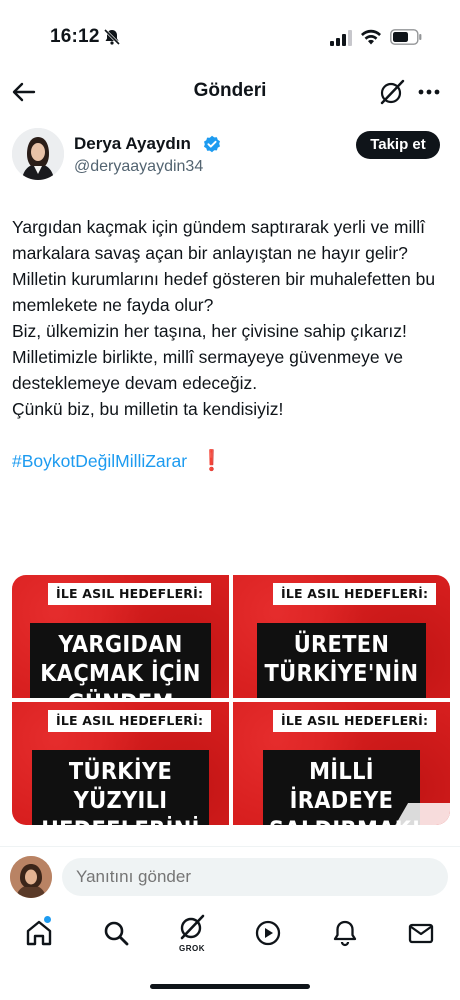 Image resolution: width=460 pixels, height=1000 pixels. I want to click on status-bar: 16:12, so click(230, 36).